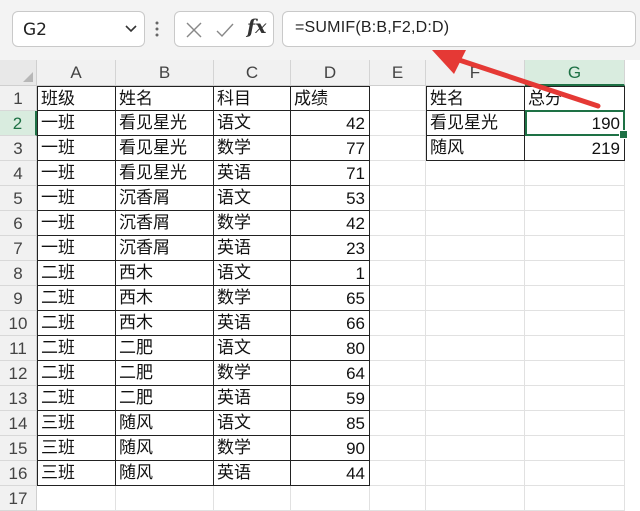 The width and height of the screenshot is (640, 511). I want to click on cell-e13, so click(398, 398).